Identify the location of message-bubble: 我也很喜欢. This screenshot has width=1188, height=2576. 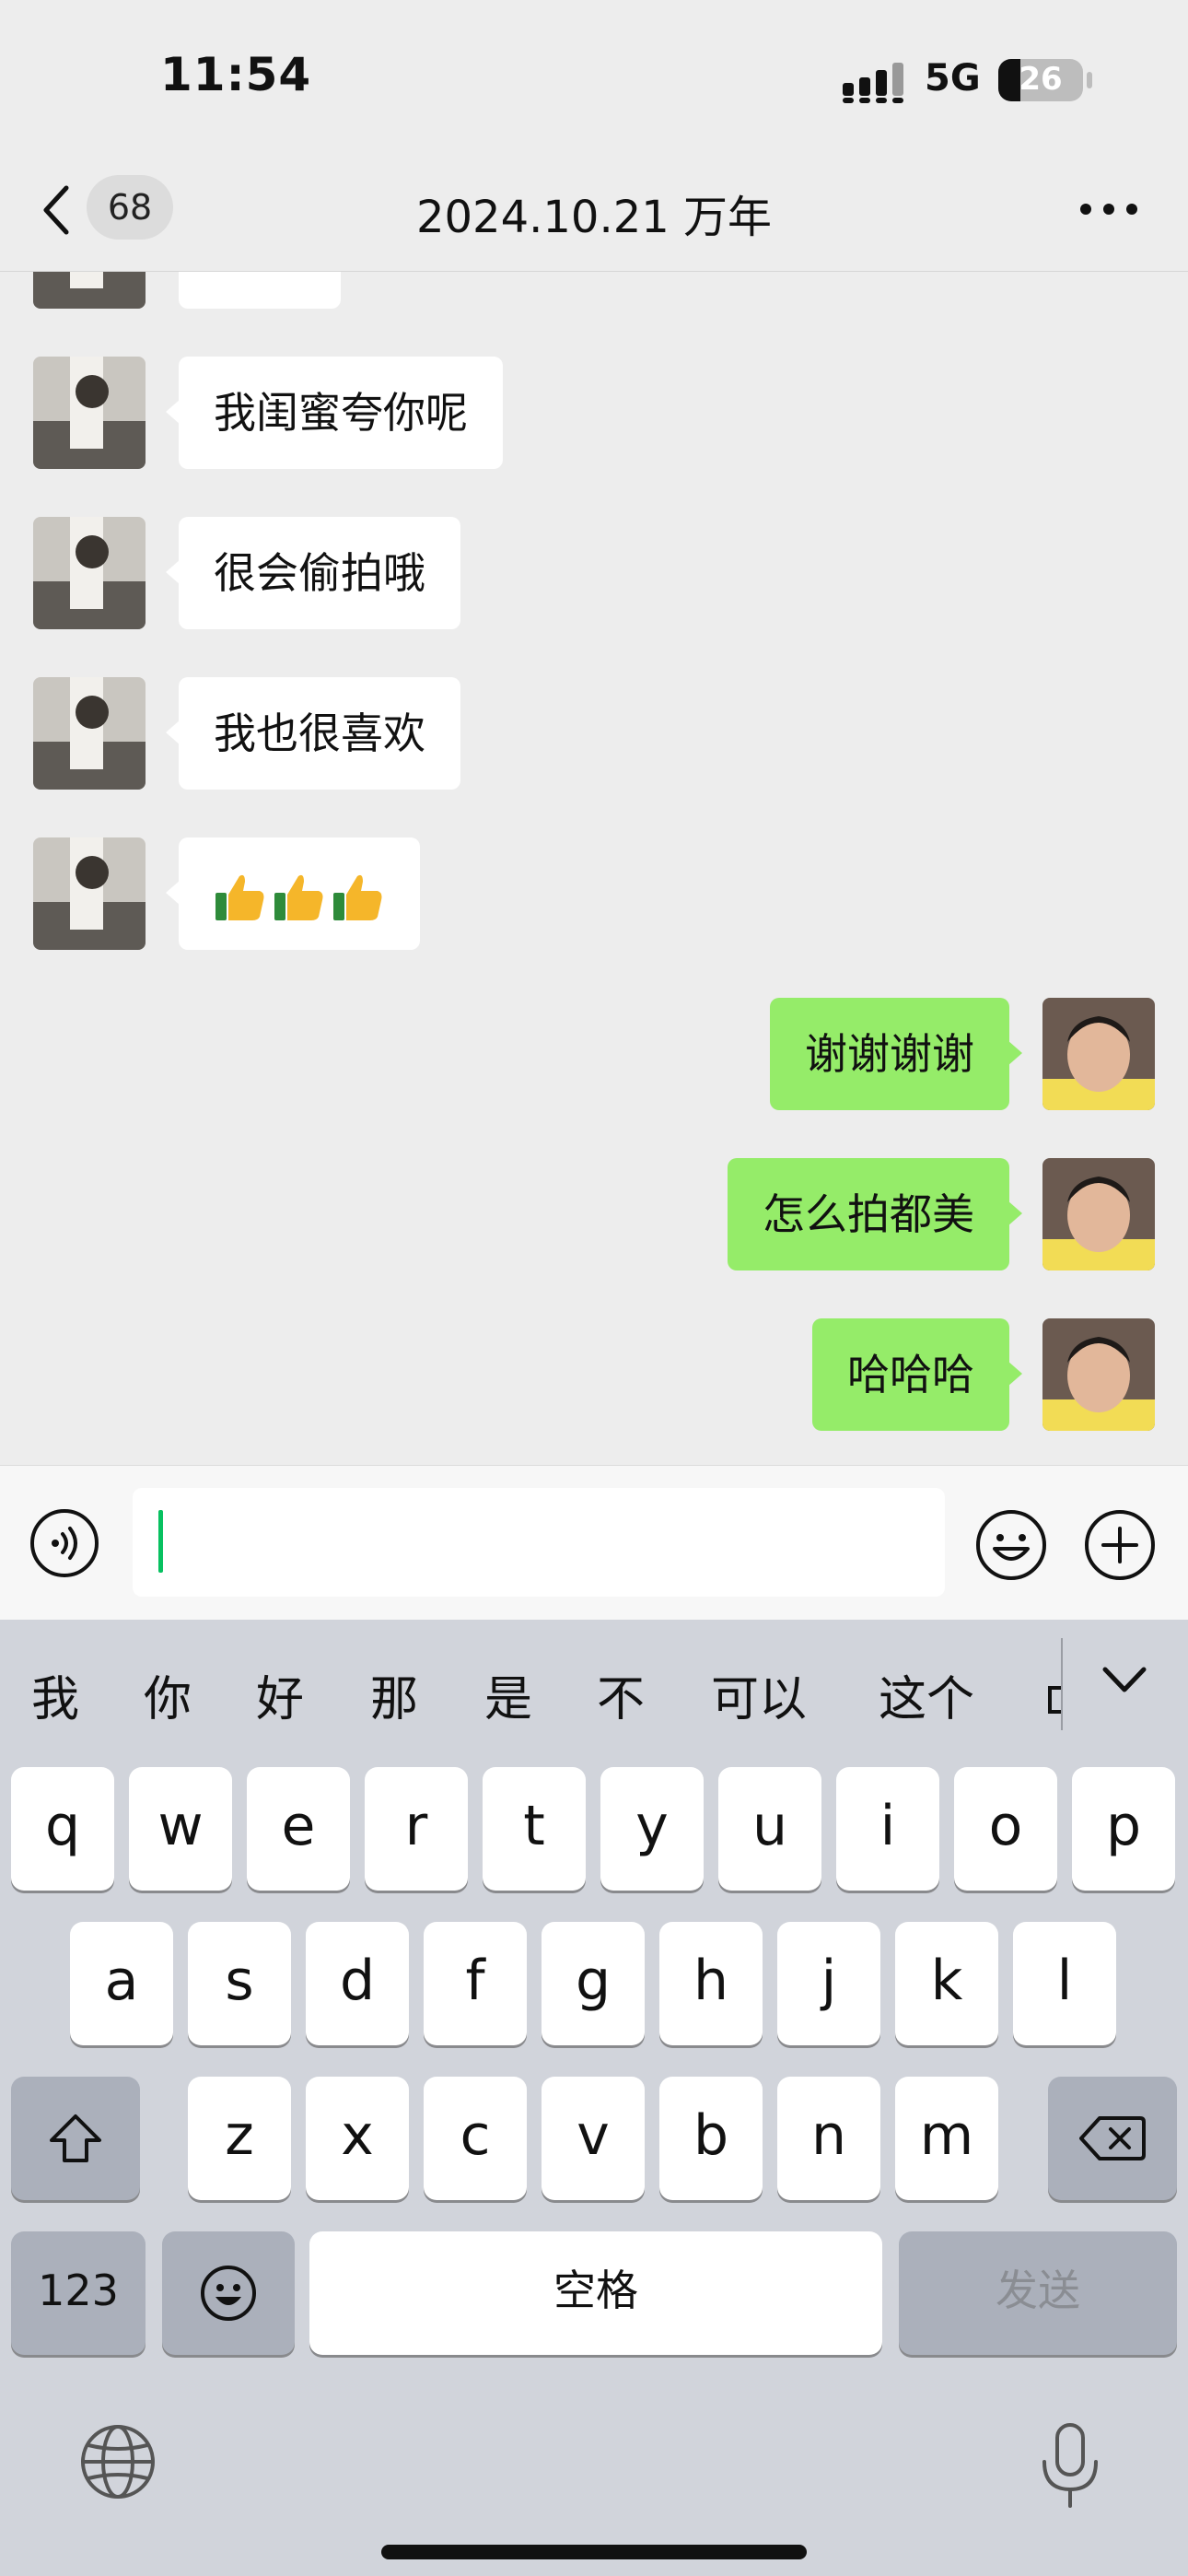
(313, 733).